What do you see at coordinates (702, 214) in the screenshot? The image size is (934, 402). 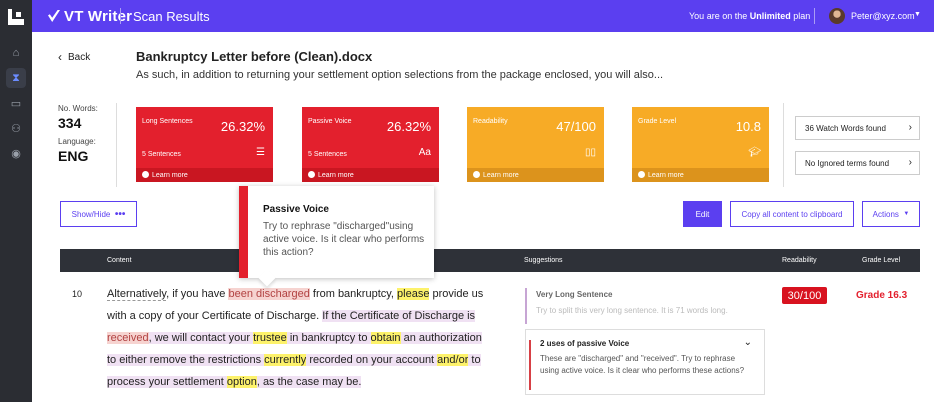 I see `edit-button: Edit` at bounding box center [702, 214].